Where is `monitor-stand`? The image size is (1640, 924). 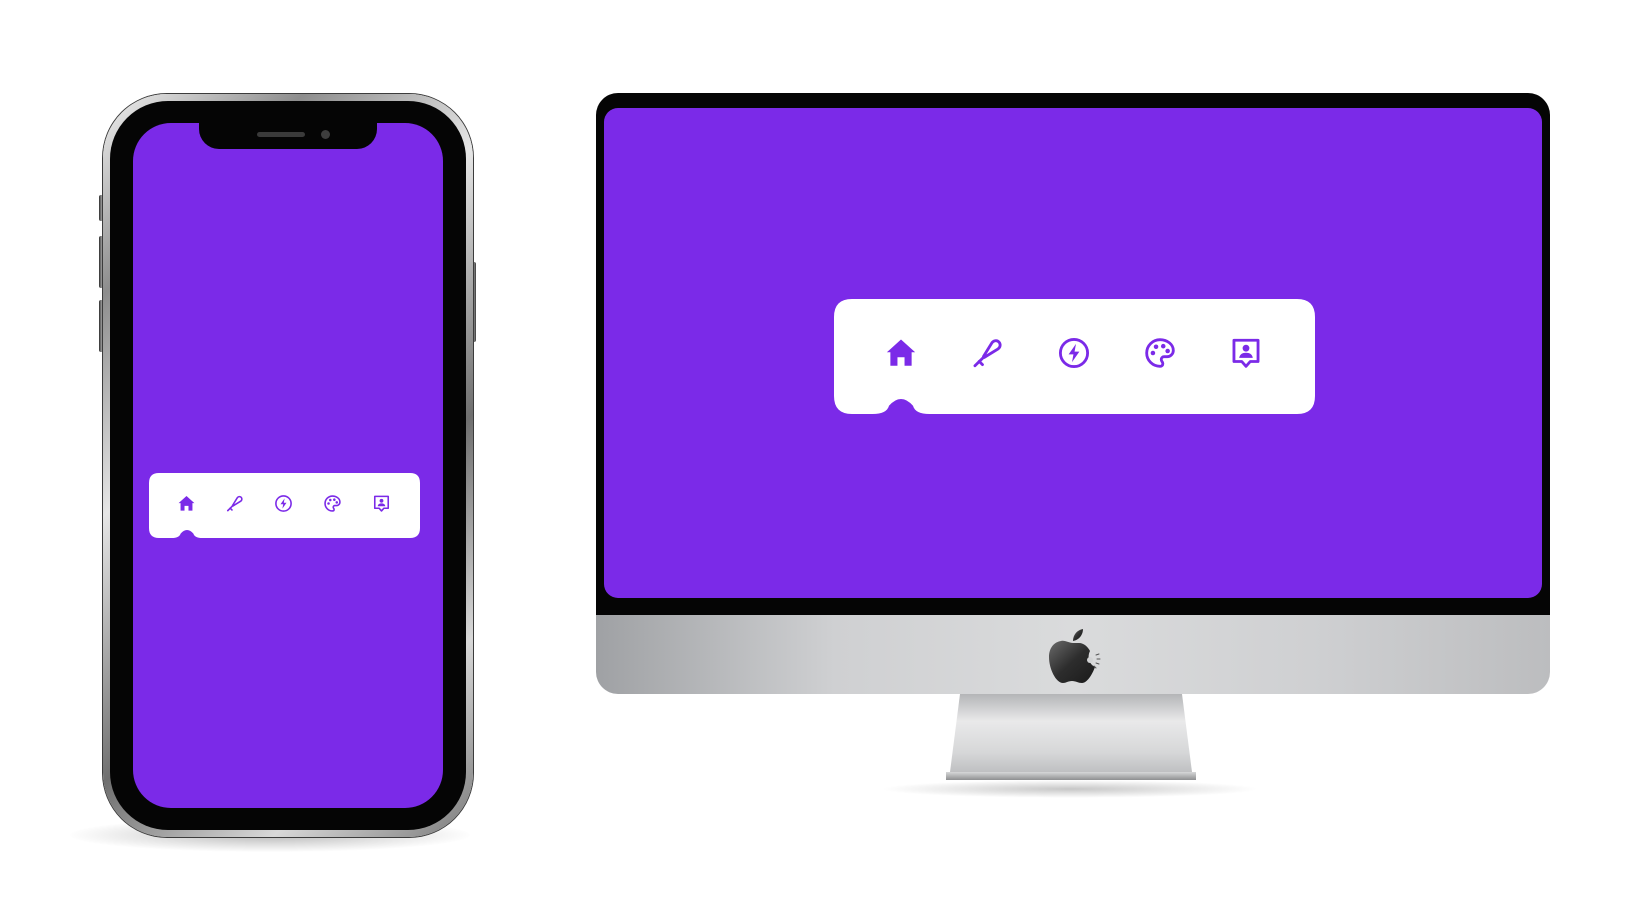
monitor-stand is located at coordinates (1071, 739).